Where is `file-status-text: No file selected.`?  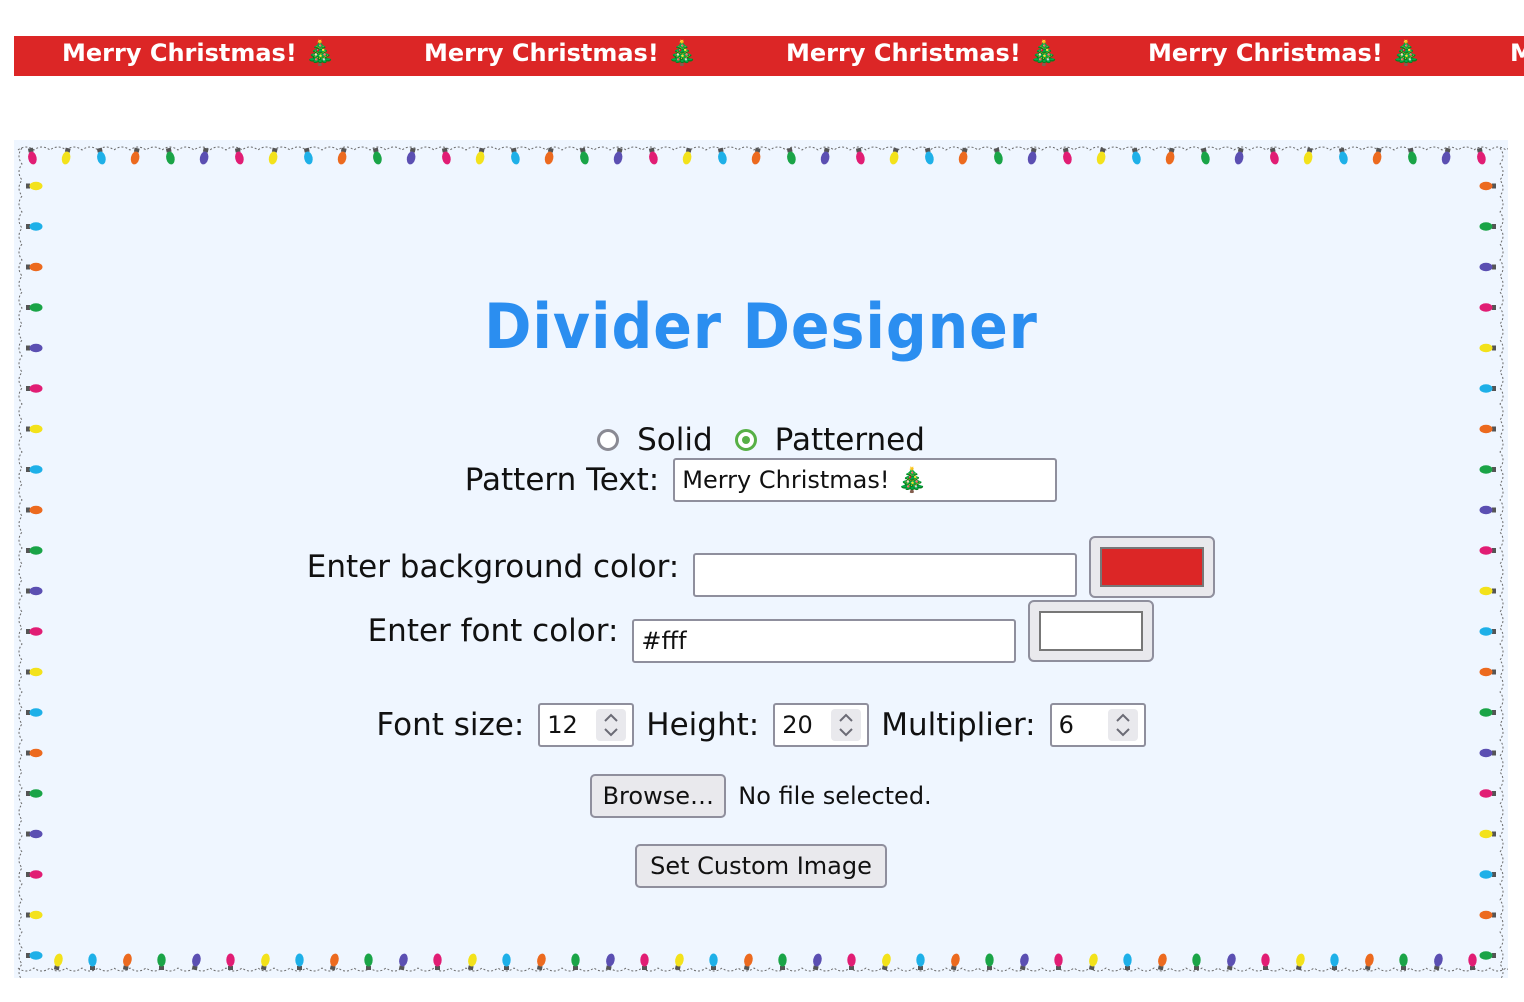
file-status-text: No file selected. is located at coordinates (835, 796).